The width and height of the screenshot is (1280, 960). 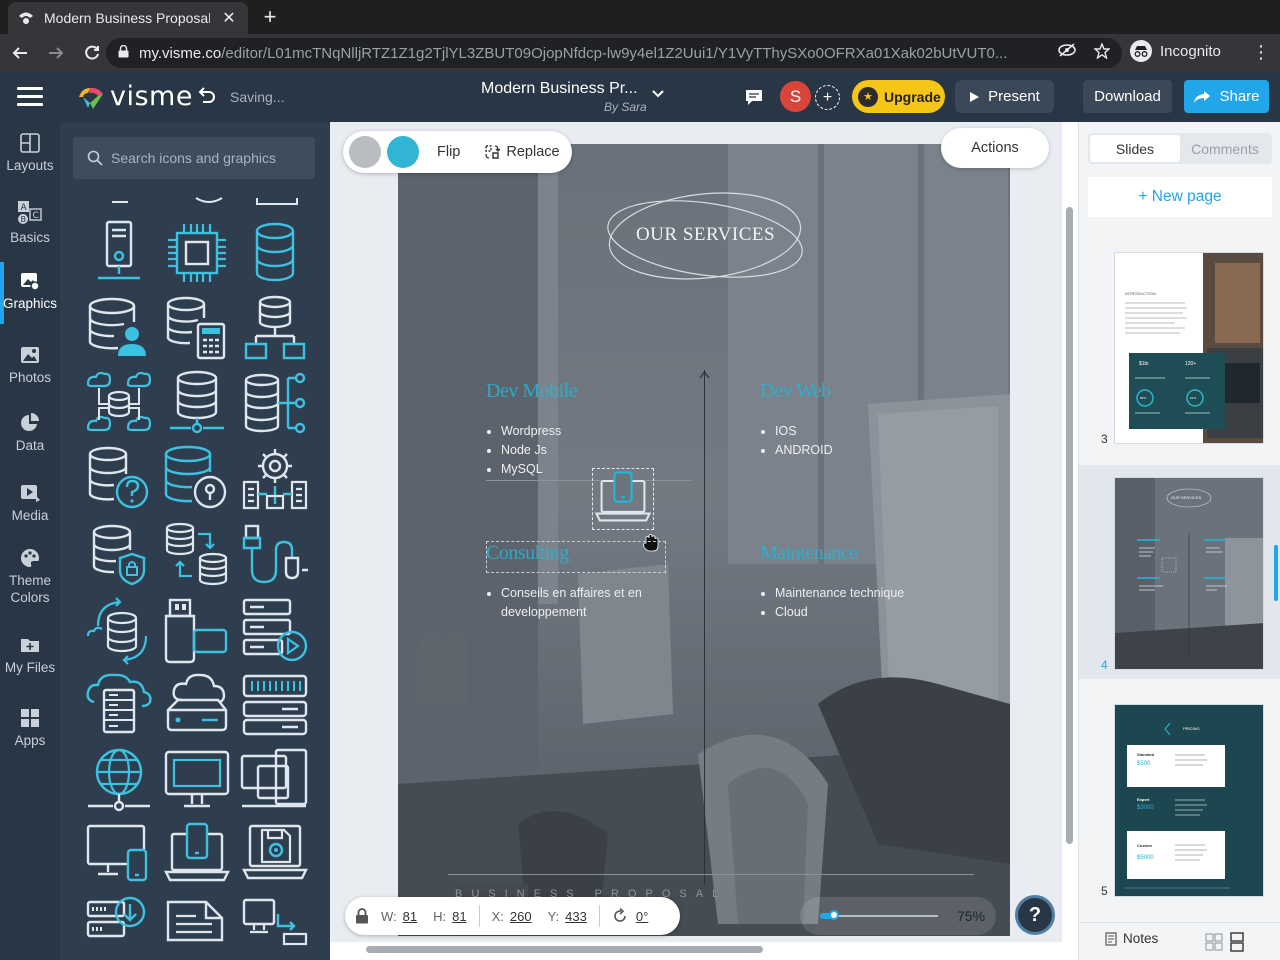 What do you see at coordinates (119, 403) in the screenshot?
I see `database-cloud-network-icon` at bounding box center [119, 403].